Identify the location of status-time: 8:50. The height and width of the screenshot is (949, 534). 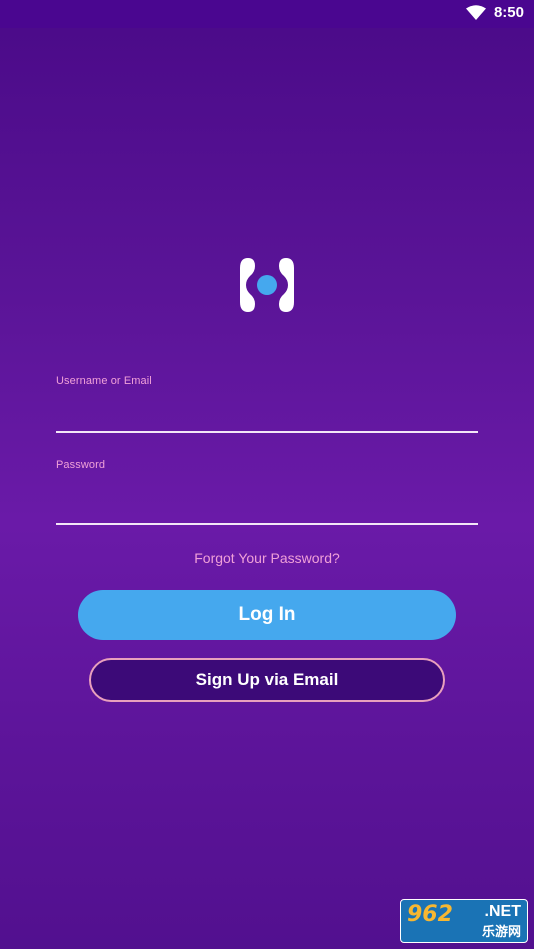
(508, 12).